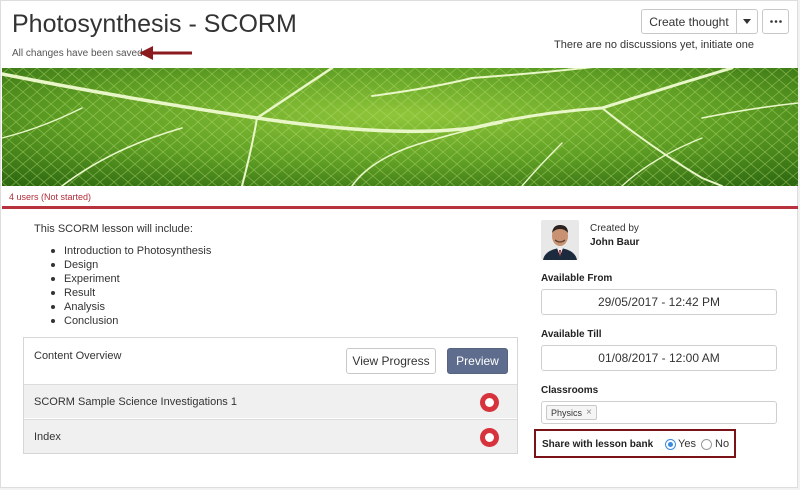 This screenshot has width=800, height=490. Describe the element at coordinates (659, 302) in the screenshot. I see `available-from-field: 29/05/2017 - 12:42 PM` at that location.